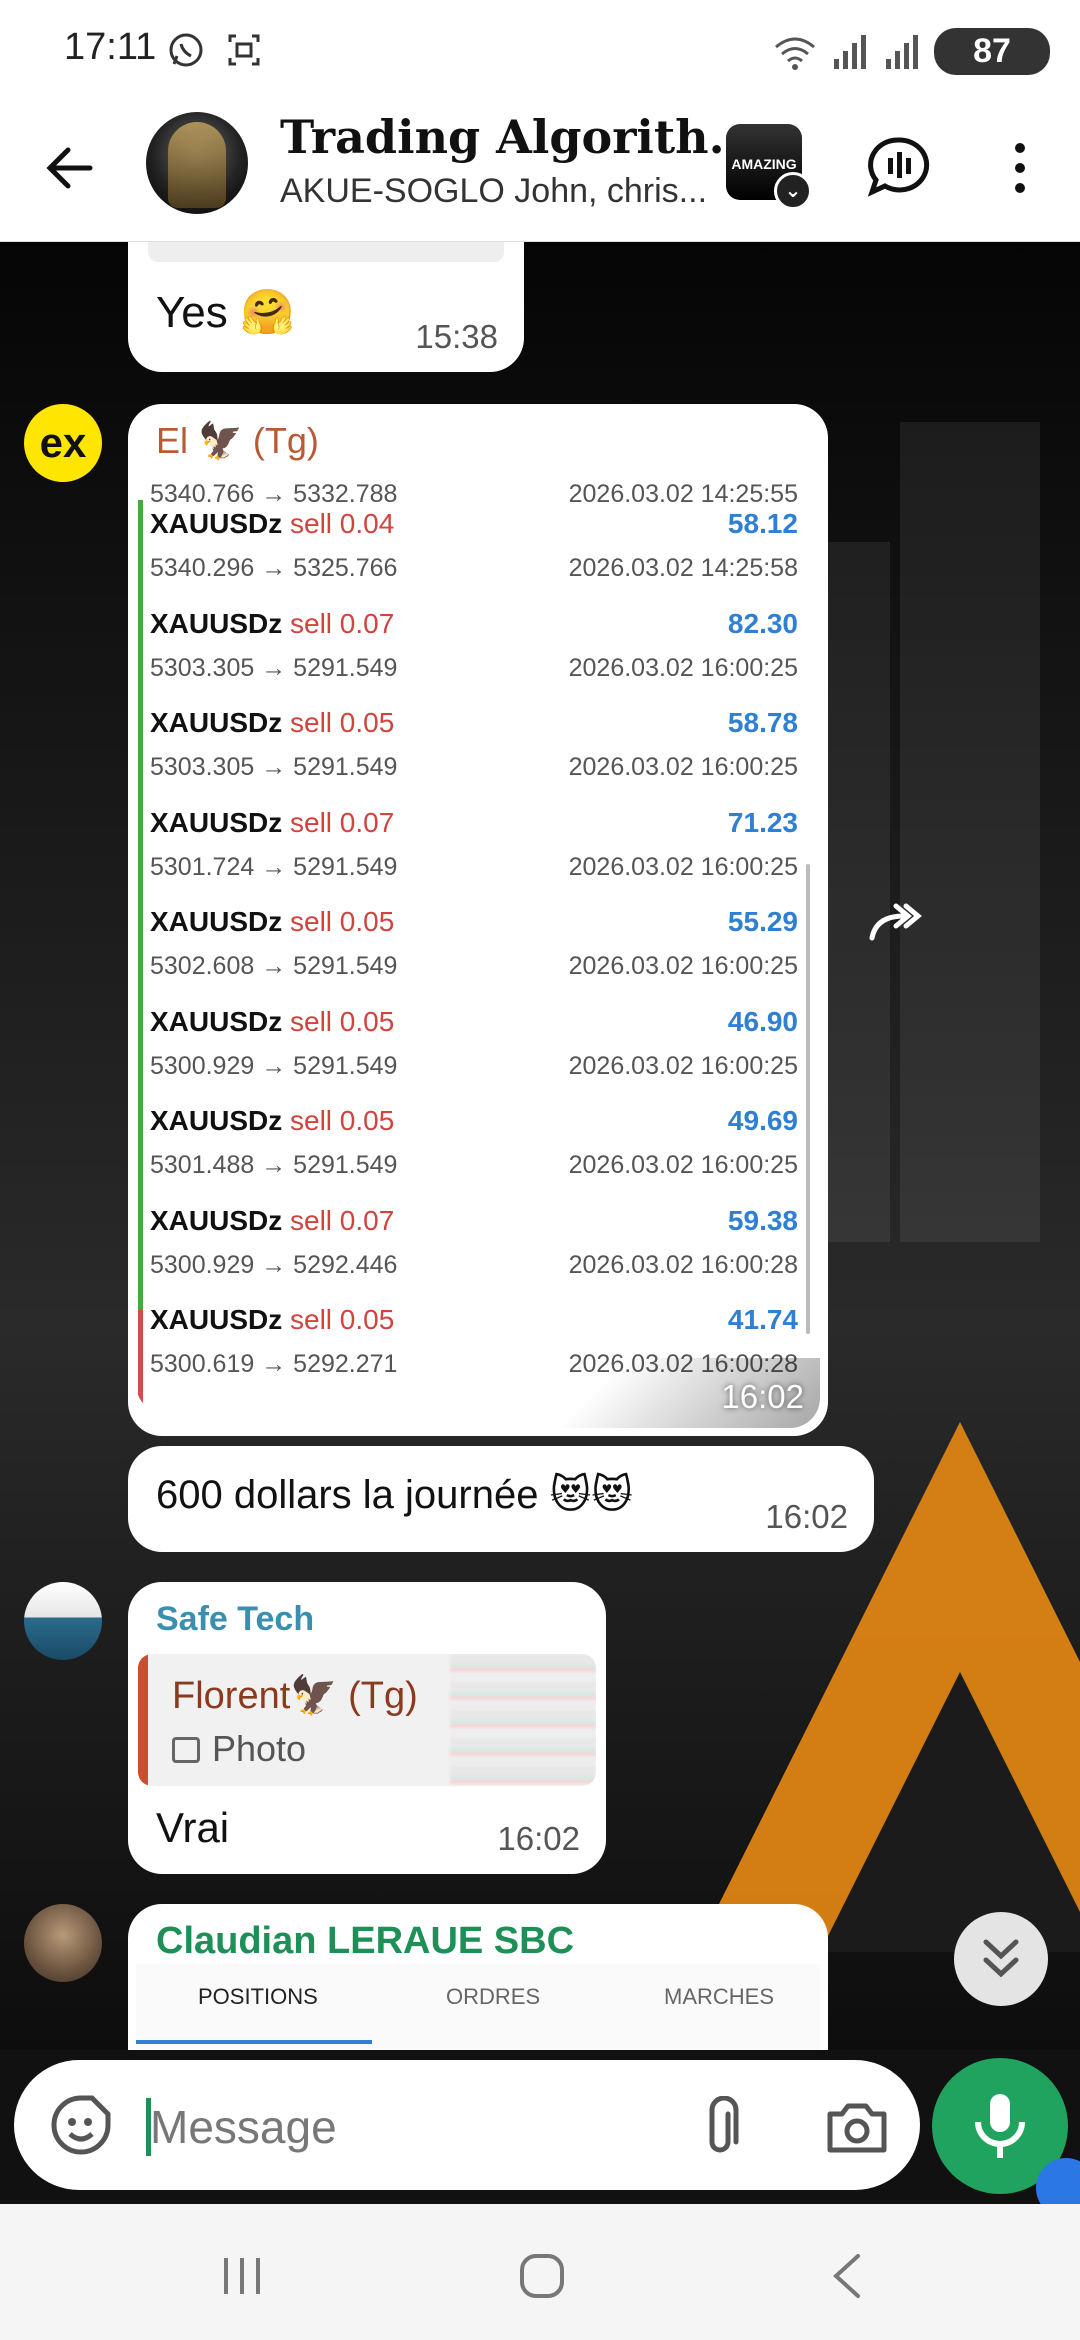 The width and height of the screenshot is (1080, 2340). Describe the element at coordinates (762, 1220) in the screenshot. I see `trade-profit: 59.38` at that location.